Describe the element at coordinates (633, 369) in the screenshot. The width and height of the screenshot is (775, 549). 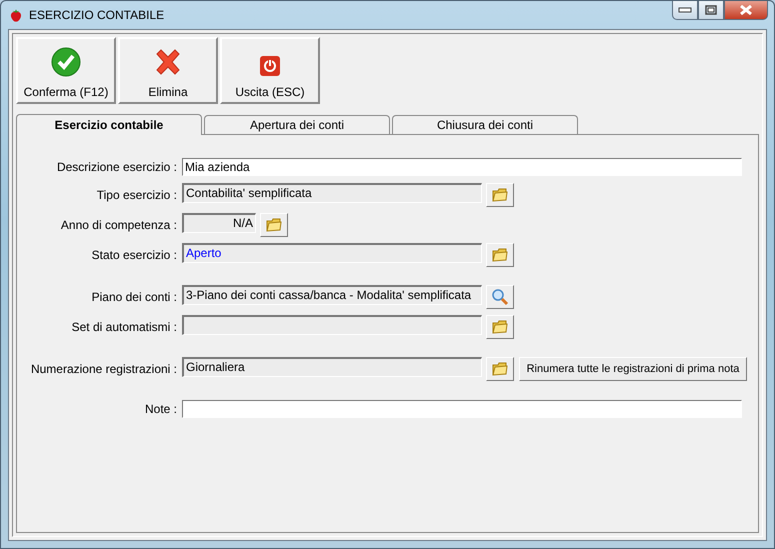
I see `renumber-button: Rinumera tutte le registrazioni di prima nota` at that location.